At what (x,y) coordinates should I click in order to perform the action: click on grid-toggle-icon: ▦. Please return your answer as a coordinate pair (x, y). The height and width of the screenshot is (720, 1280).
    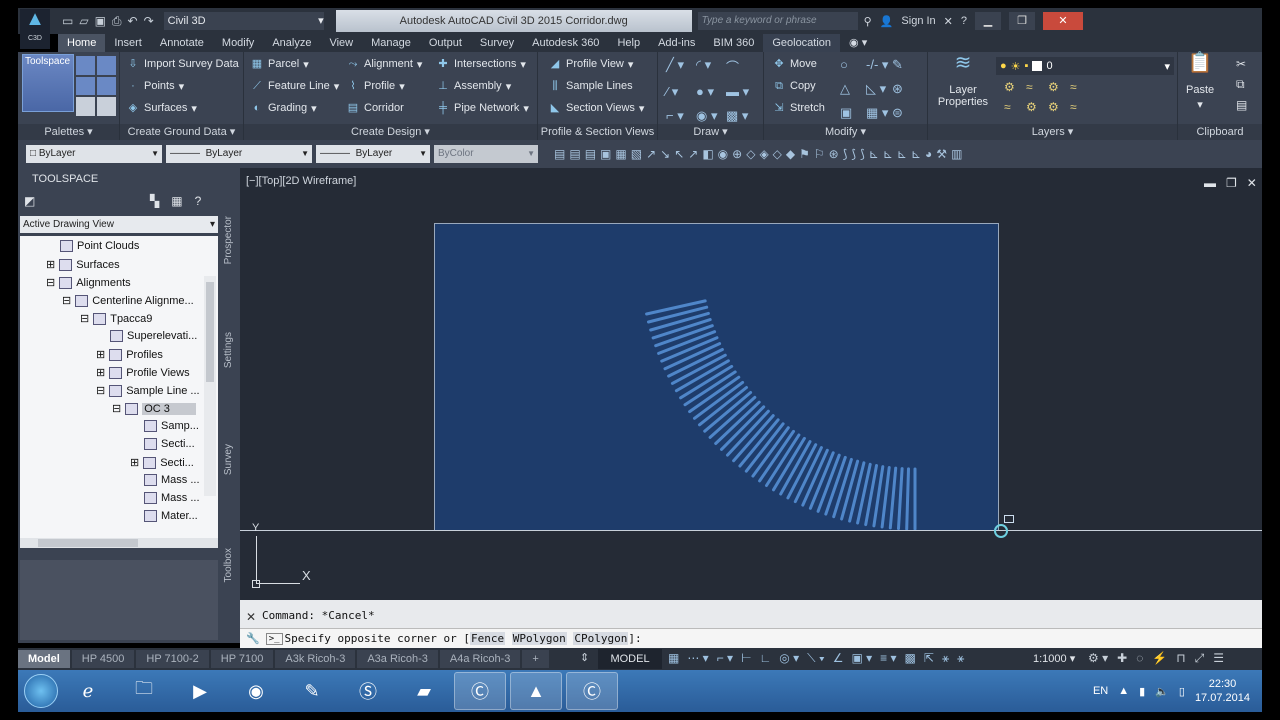
    Looking at the image, I should click on (673, 658).